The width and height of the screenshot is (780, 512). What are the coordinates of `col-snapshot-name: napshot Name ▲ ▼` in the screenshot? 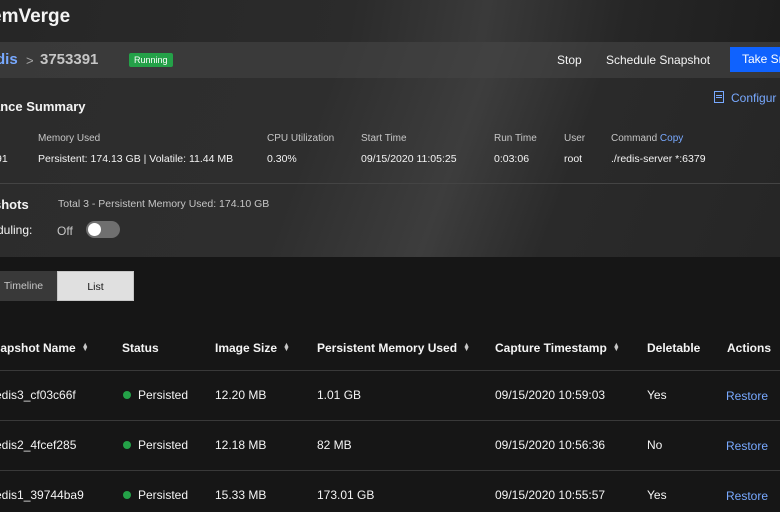 It's located at (44, 348).